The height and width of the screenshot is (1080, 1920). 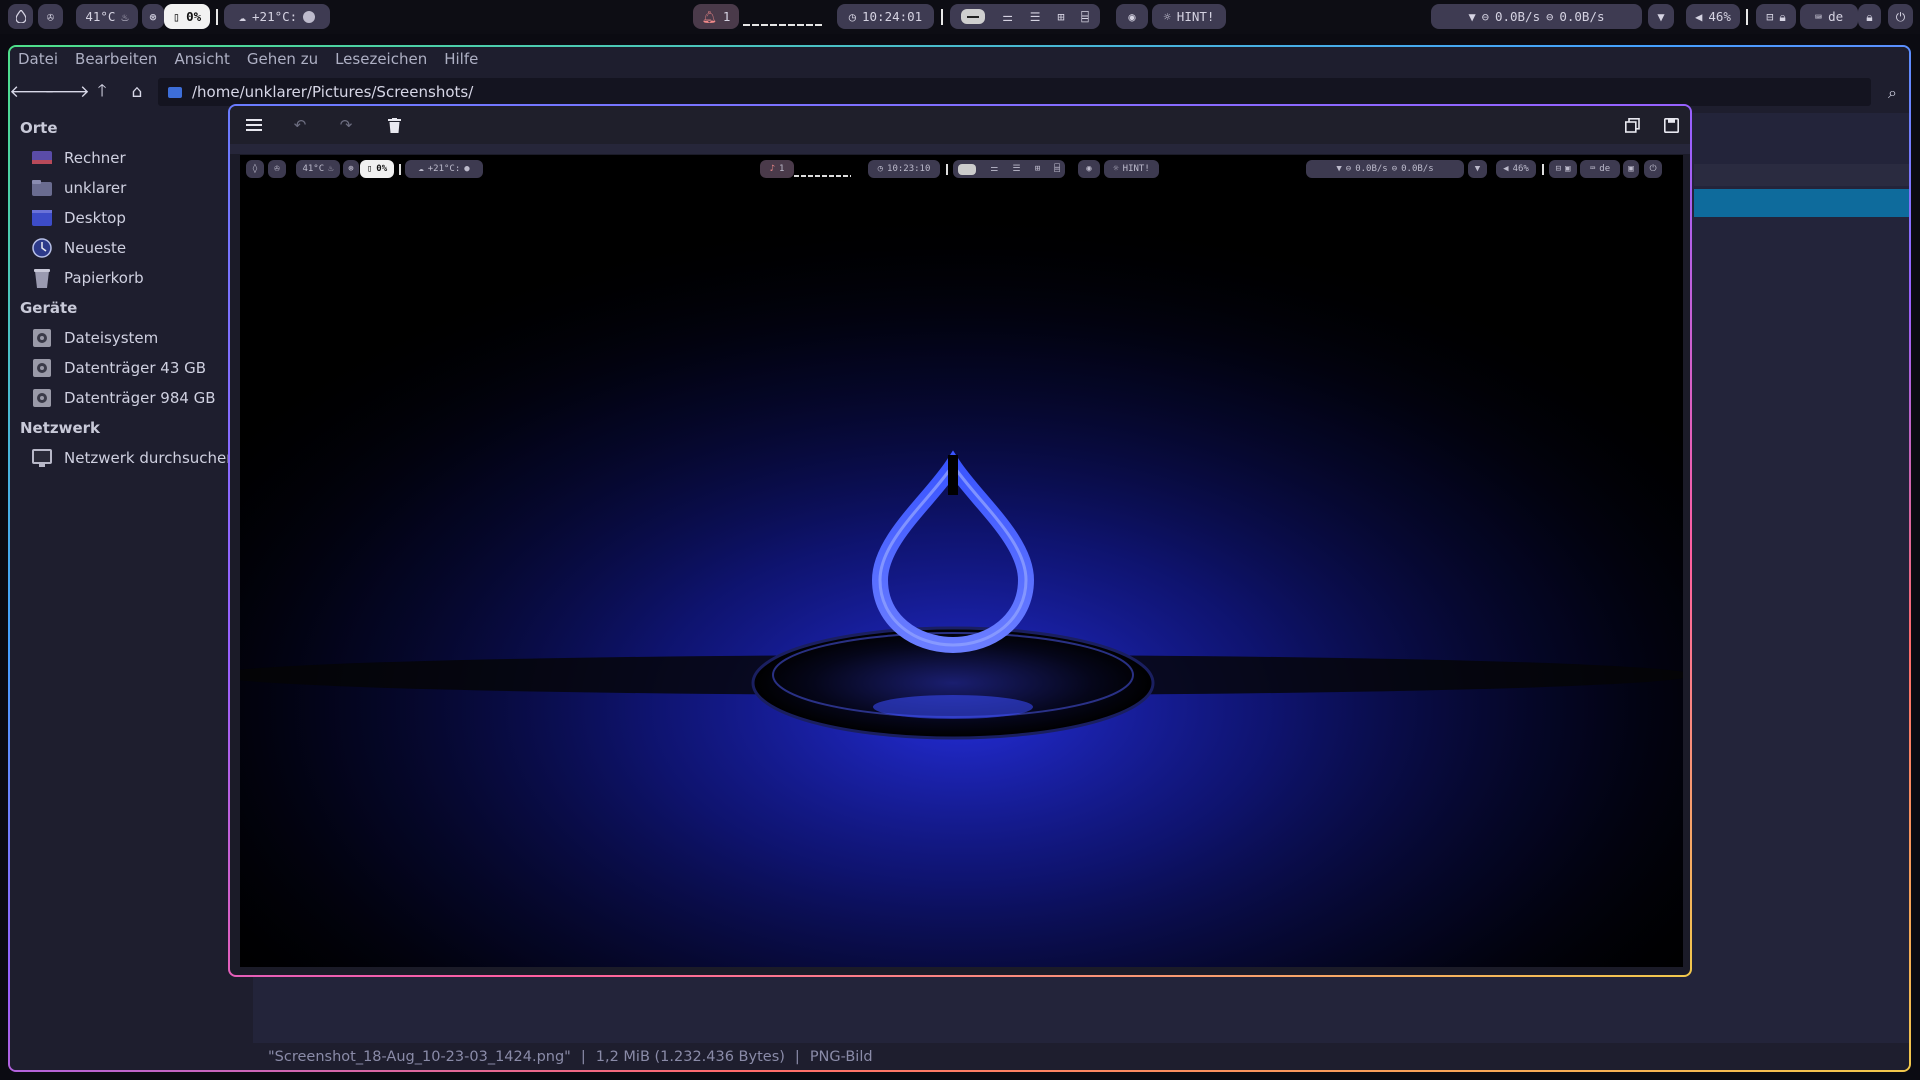 What do you see at coordinates (1713, 16) in the screenshot?
I see `volume-widget: ◀ 46%` at bounding box center [1713, 16].